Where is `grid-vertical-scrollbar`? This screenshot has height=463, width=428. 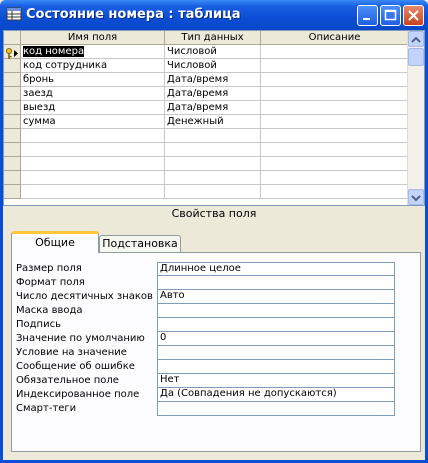 grid-vertical-scrollbar is located at coordinates (415, 118).